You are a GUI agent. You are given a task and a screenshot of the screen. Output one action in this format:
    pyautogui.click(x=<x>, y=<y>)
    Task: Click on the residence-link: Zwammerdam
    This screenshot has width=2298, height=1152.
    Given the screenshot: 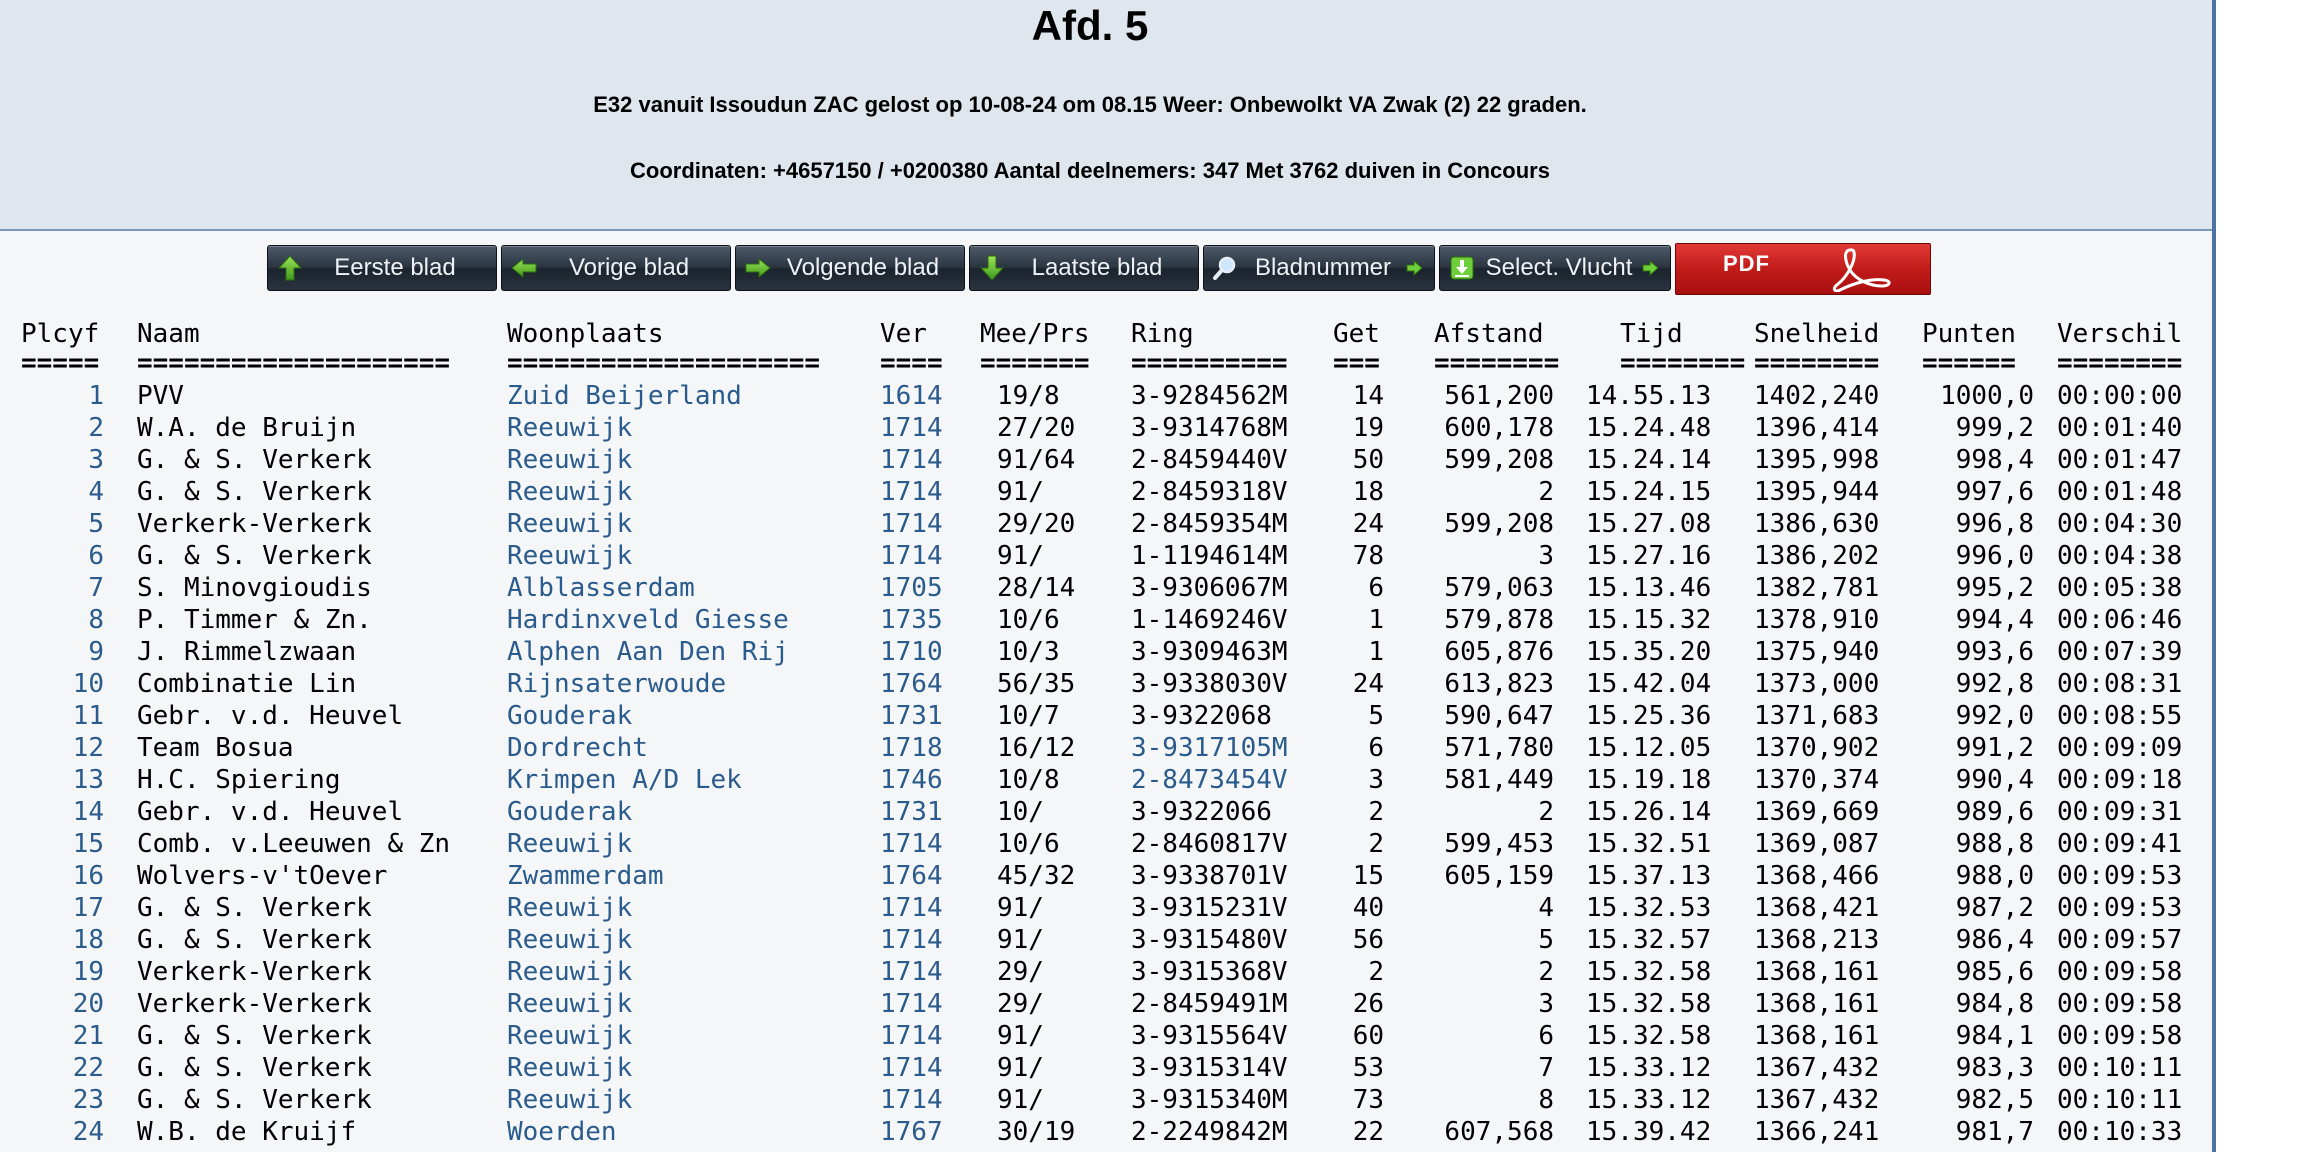 What is the action you would take?
    pyautogui.click(x=585, y=876)
    